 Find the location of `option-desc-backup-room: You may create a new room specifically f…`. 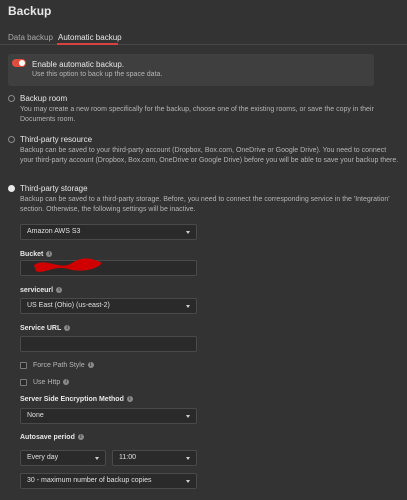

option-desc-backup-room: You may create a new room specifically f… is located at coordinates (197, 114).